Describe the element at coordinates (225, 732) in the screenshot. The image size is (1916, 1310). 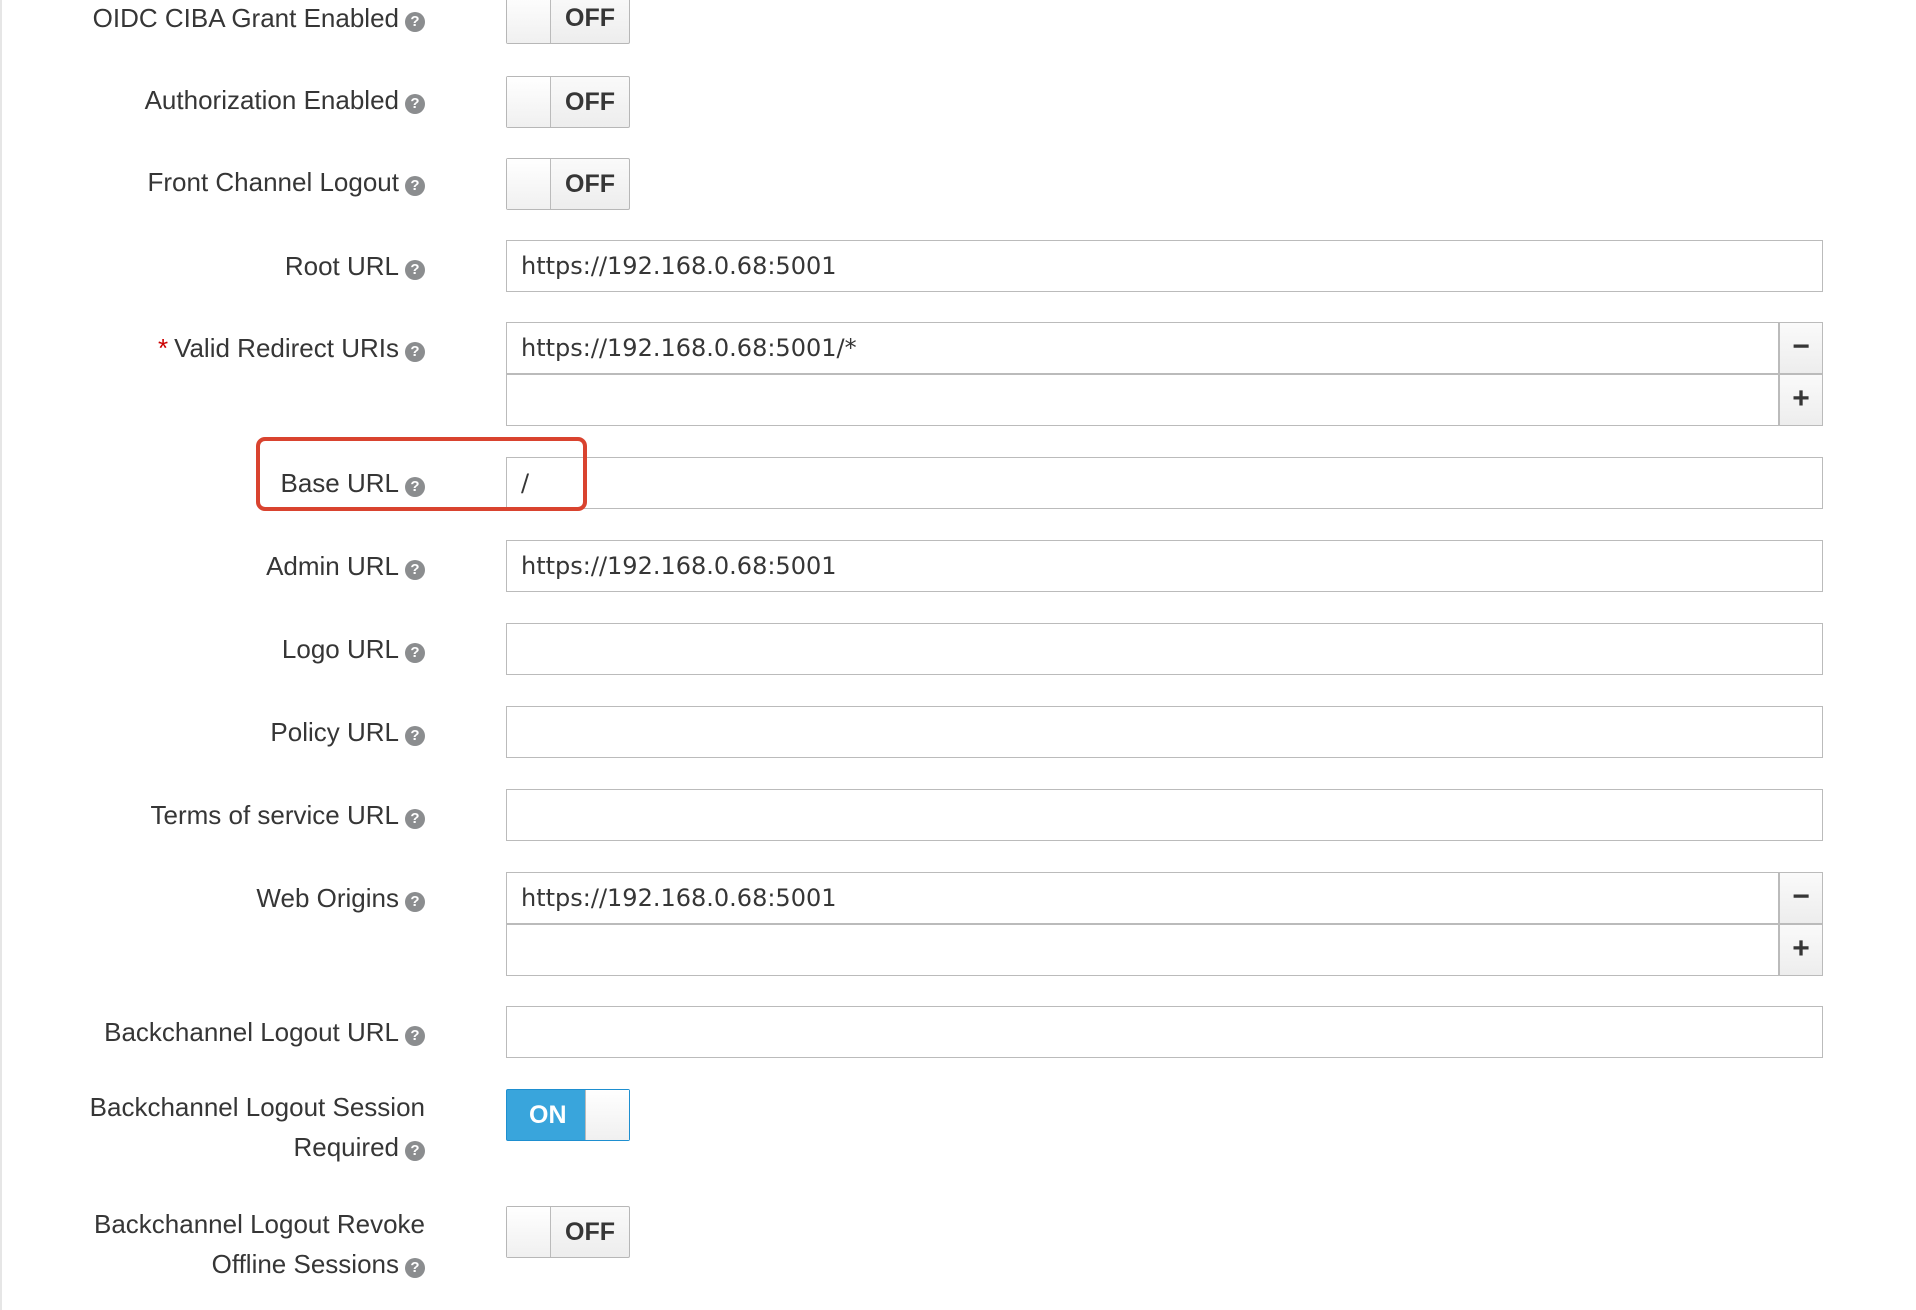
I see `policy-url-label: Policy URL?` at that location.